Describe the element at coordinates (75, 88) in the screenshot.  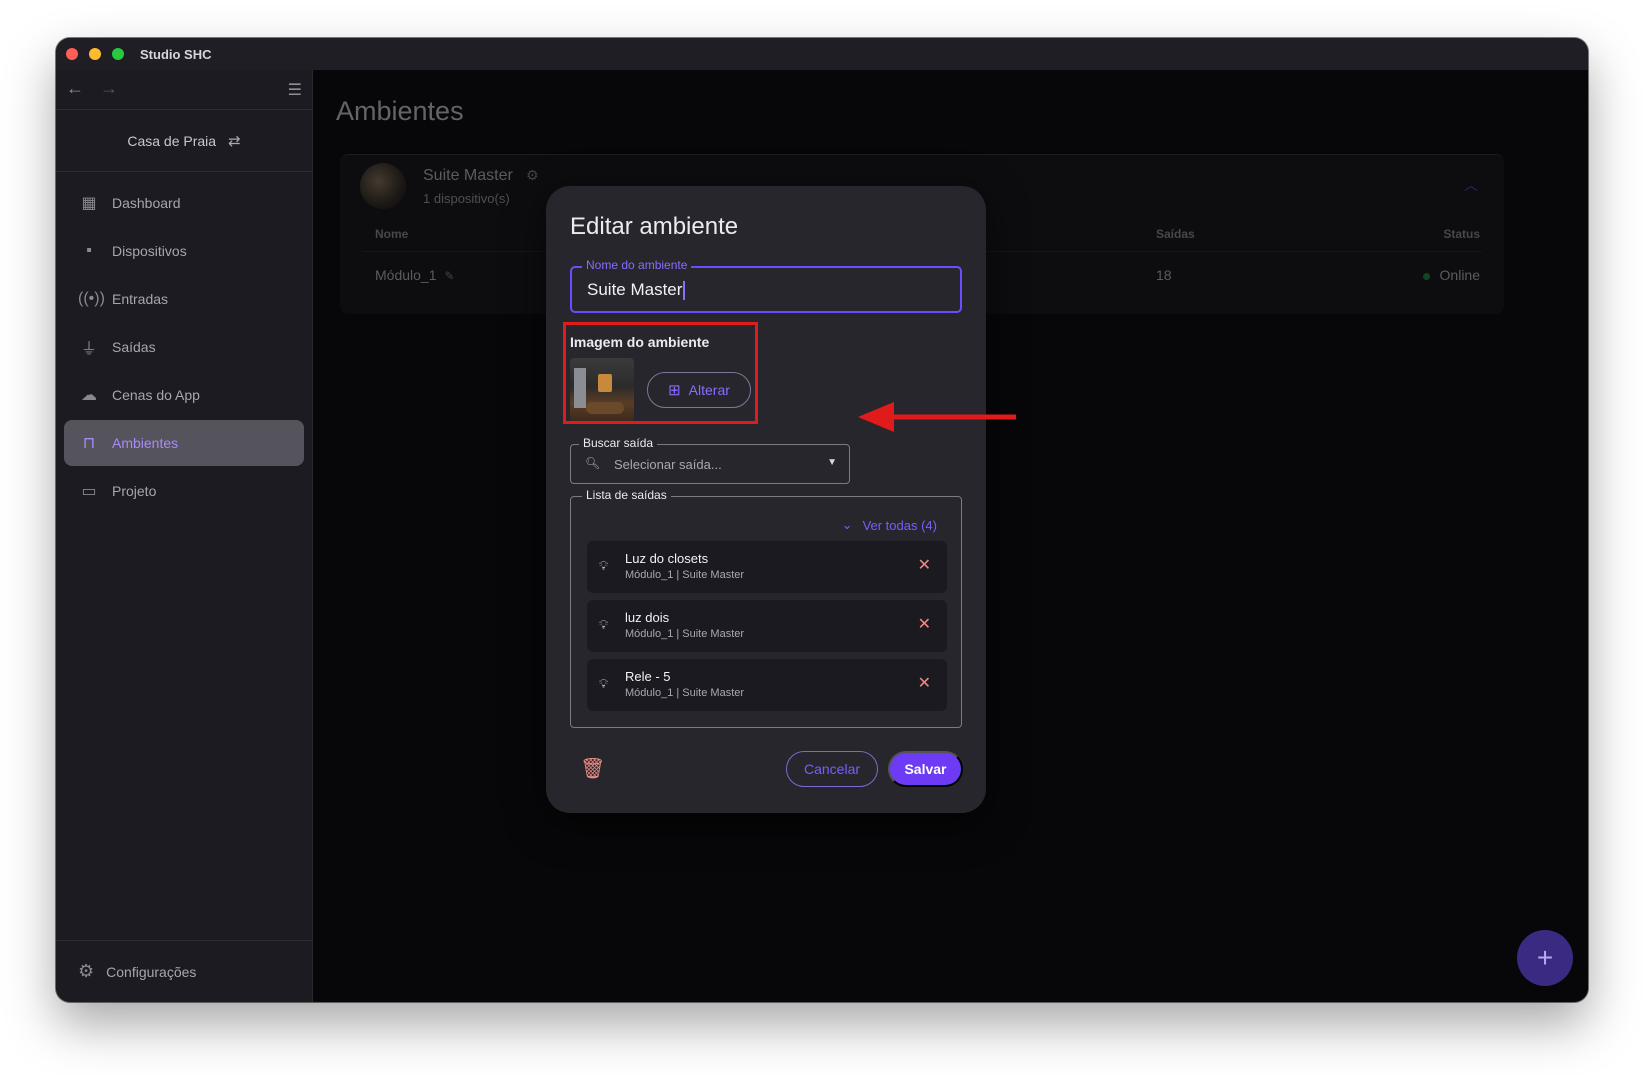
I see `back-arrow-icon: ←` at that location.